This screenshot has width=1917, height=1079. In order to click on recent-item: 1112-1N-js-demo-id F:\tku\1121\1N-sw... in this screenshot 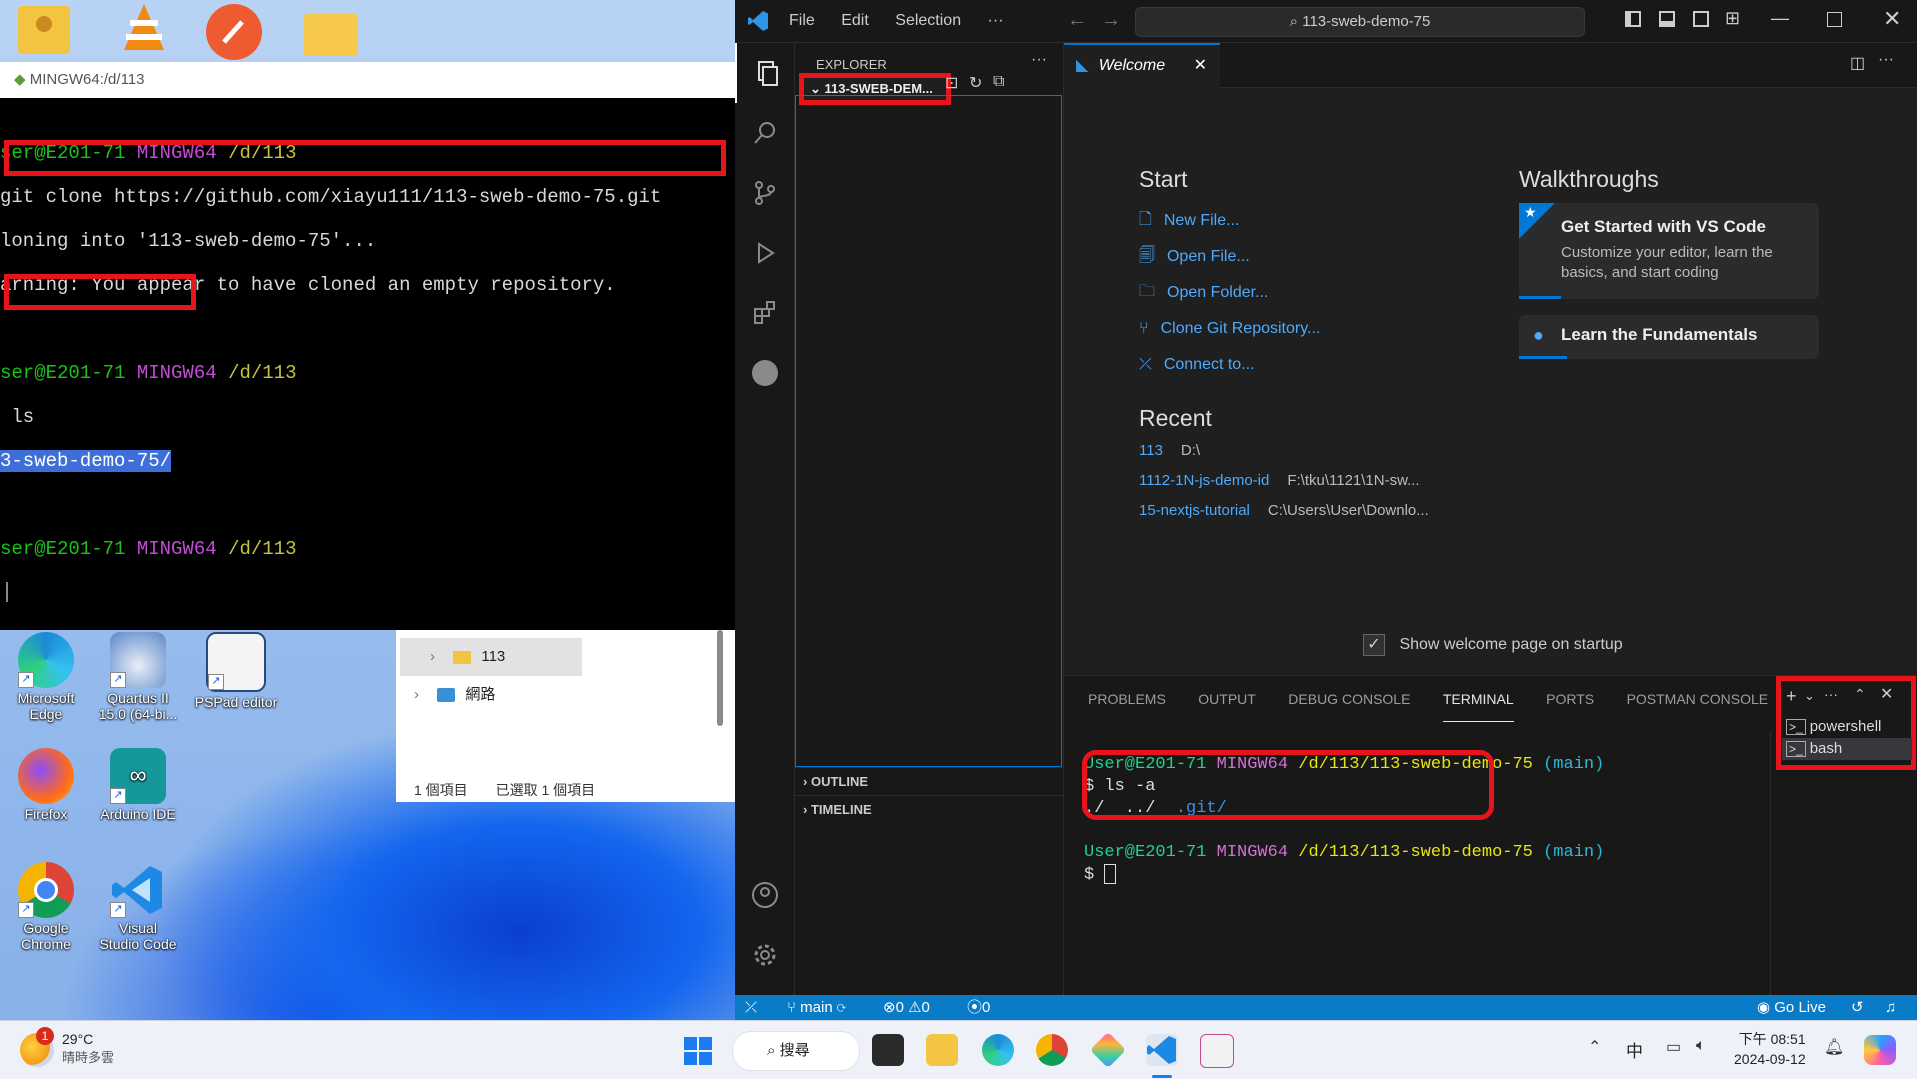, I will do `click(1359, 487)`.